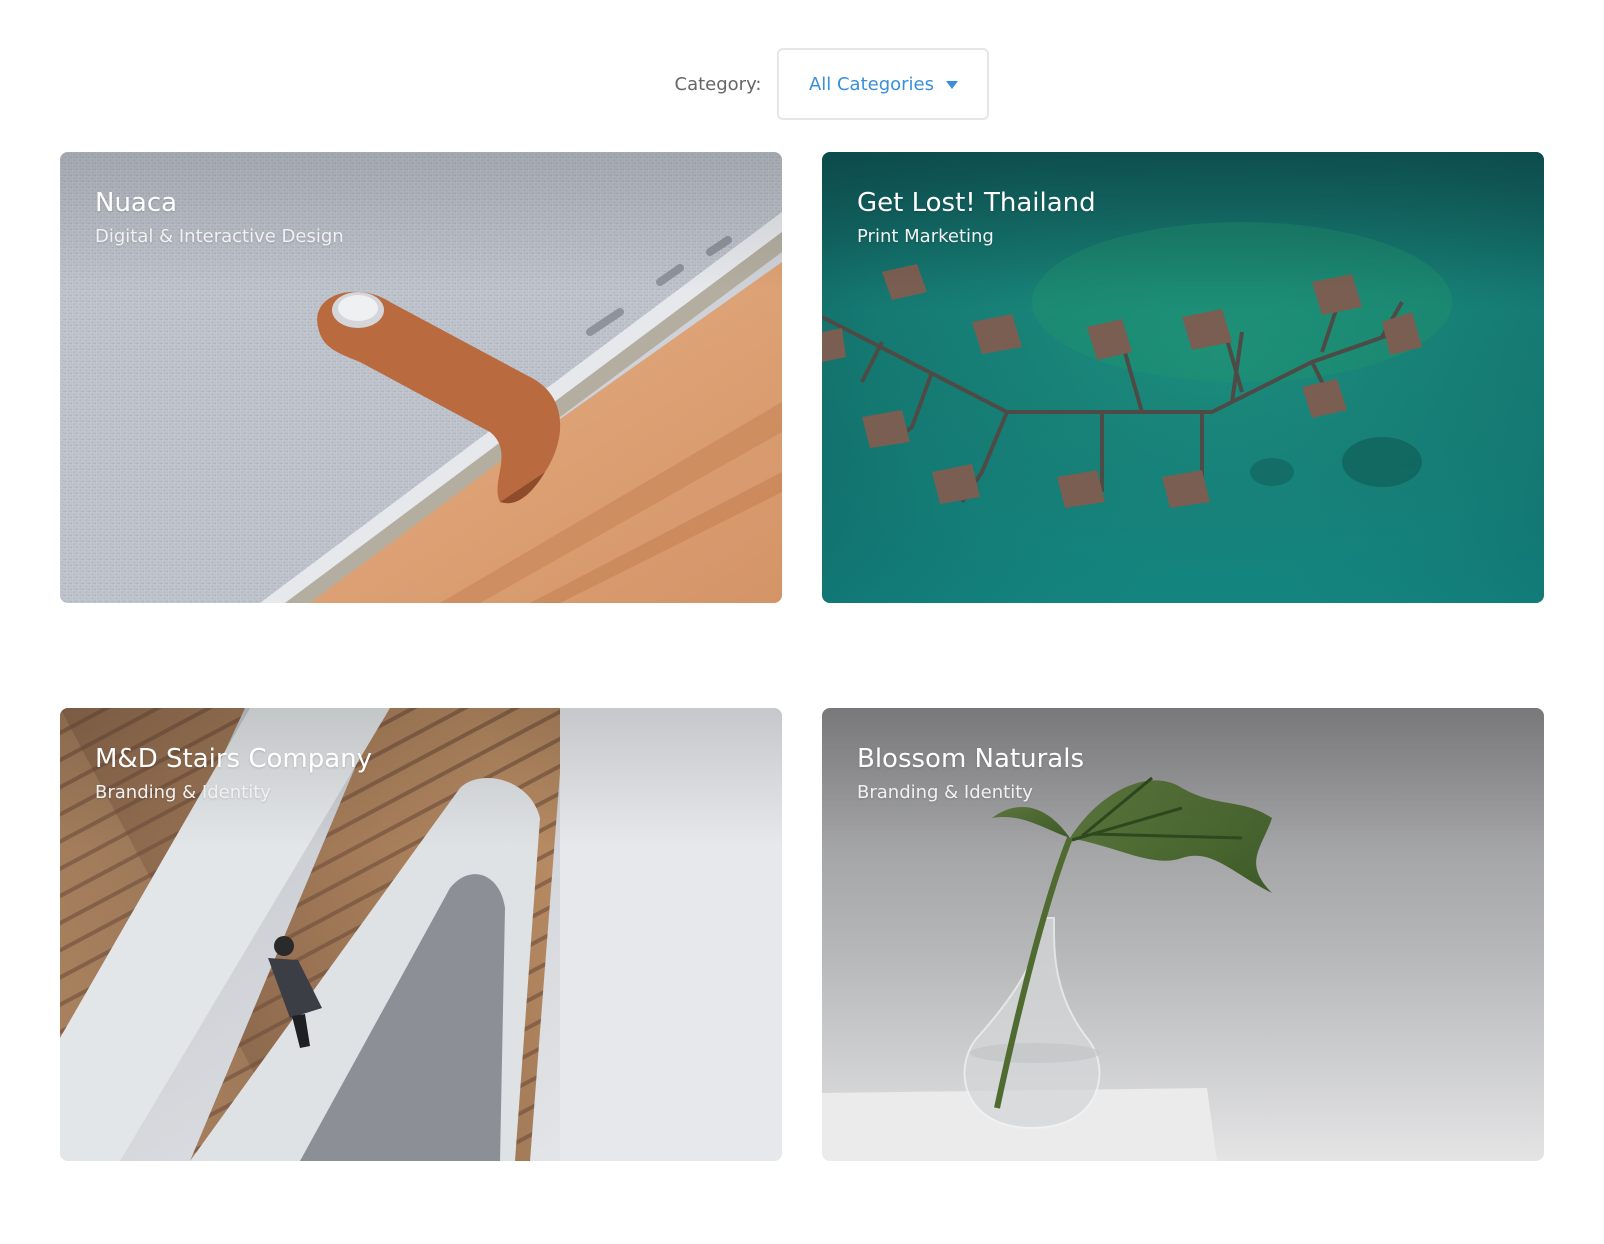  Describe the element at coordinates (718, 84) in the screenshot. I see `category-filter-label: Category:` at that location.